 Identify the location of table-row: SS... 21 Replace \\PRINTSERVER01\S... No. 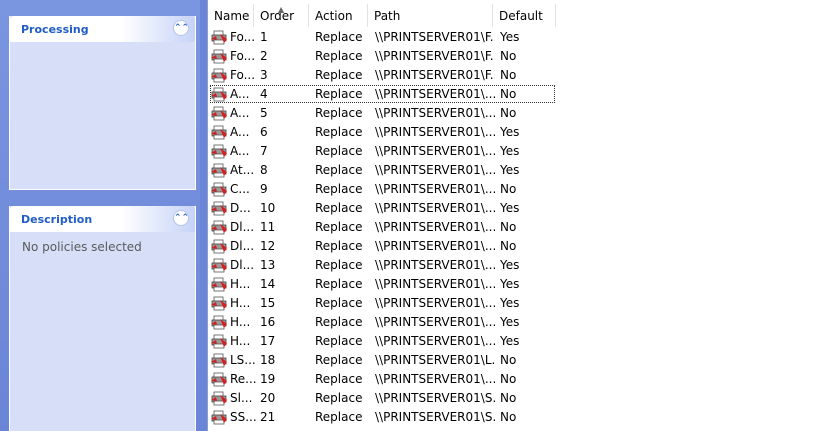
(514, 417).